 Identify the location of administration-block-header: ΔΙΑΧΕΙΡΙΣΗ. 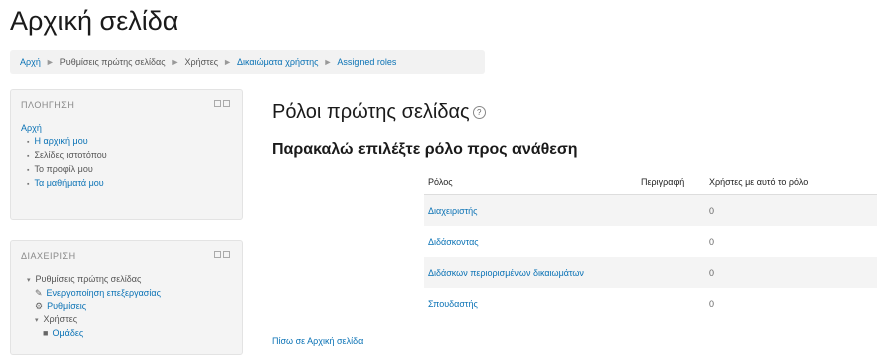
(126, 260).